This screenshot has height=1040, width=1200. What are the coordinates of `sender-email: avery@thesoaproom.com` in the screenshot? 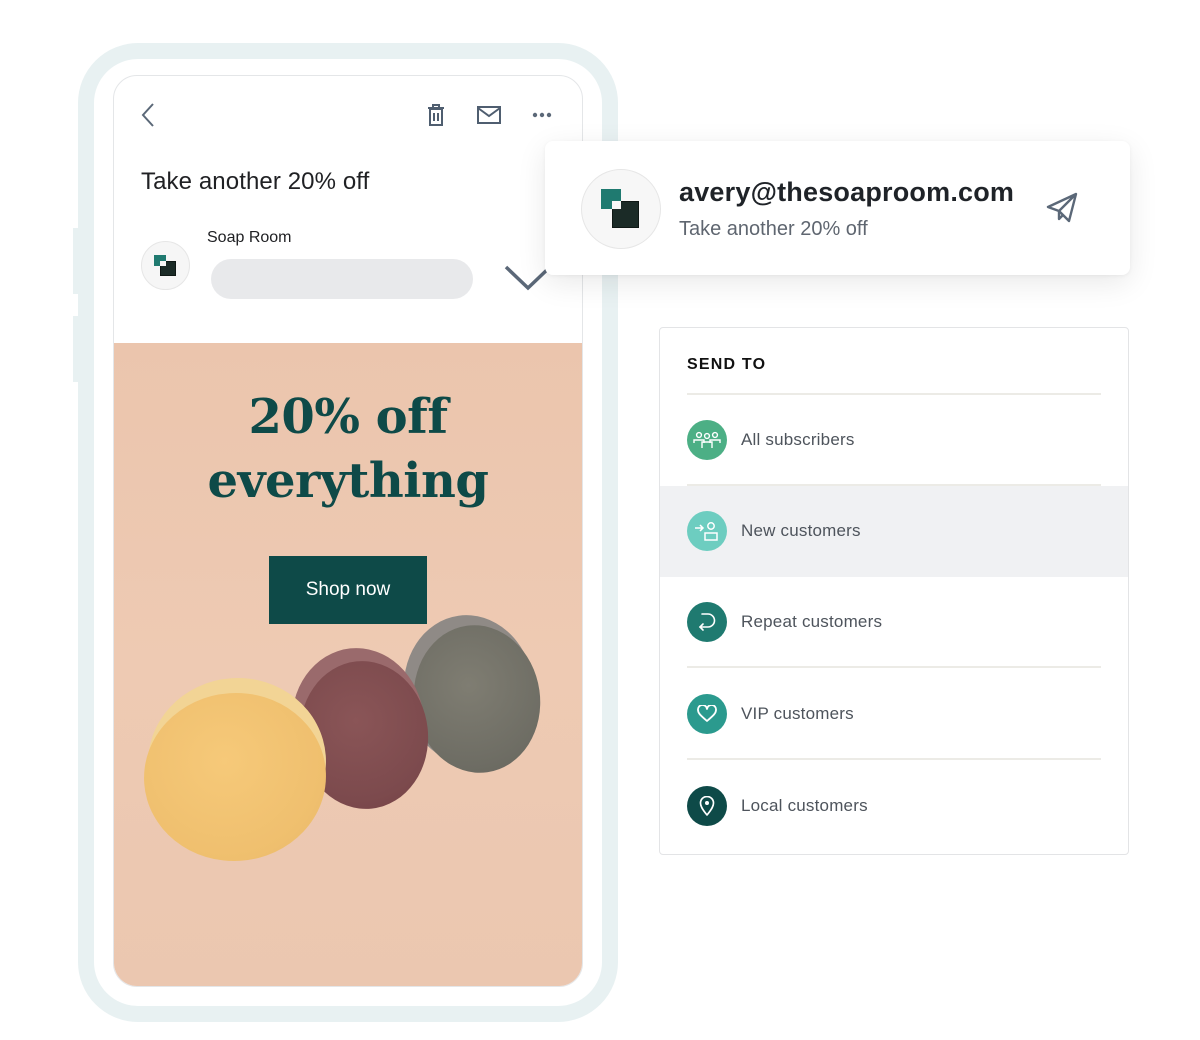 It's located at (847, 192).